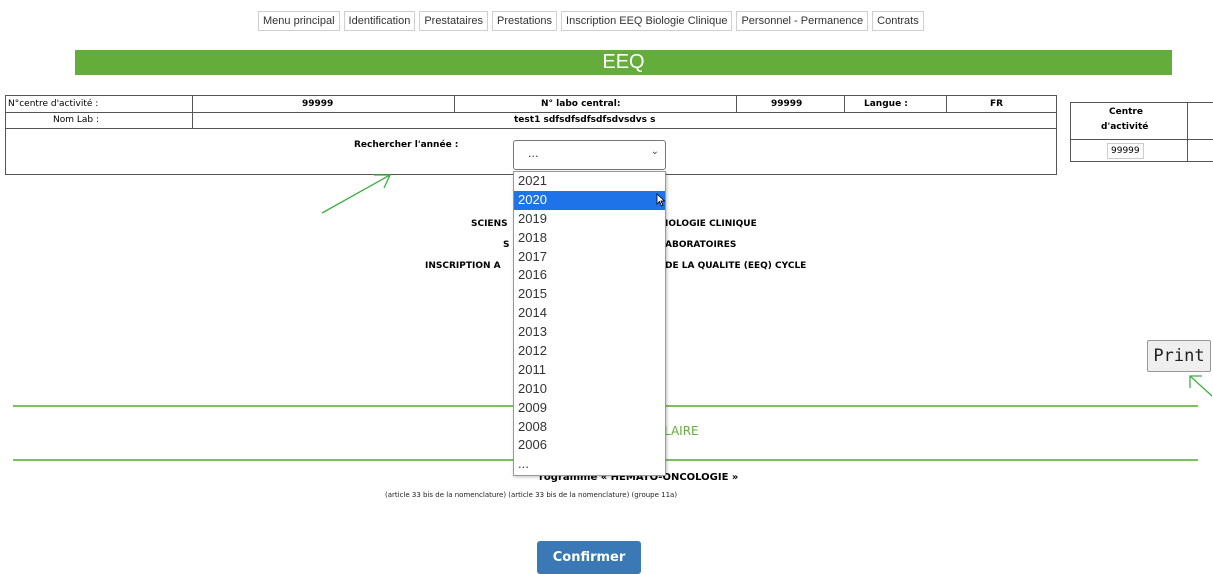 The image size is (1213, 574). What do you see at coordinates (76, 120) in the screenshot?
I see `nomlab-label: Nom Lab :` at bounding box center [76, 120].